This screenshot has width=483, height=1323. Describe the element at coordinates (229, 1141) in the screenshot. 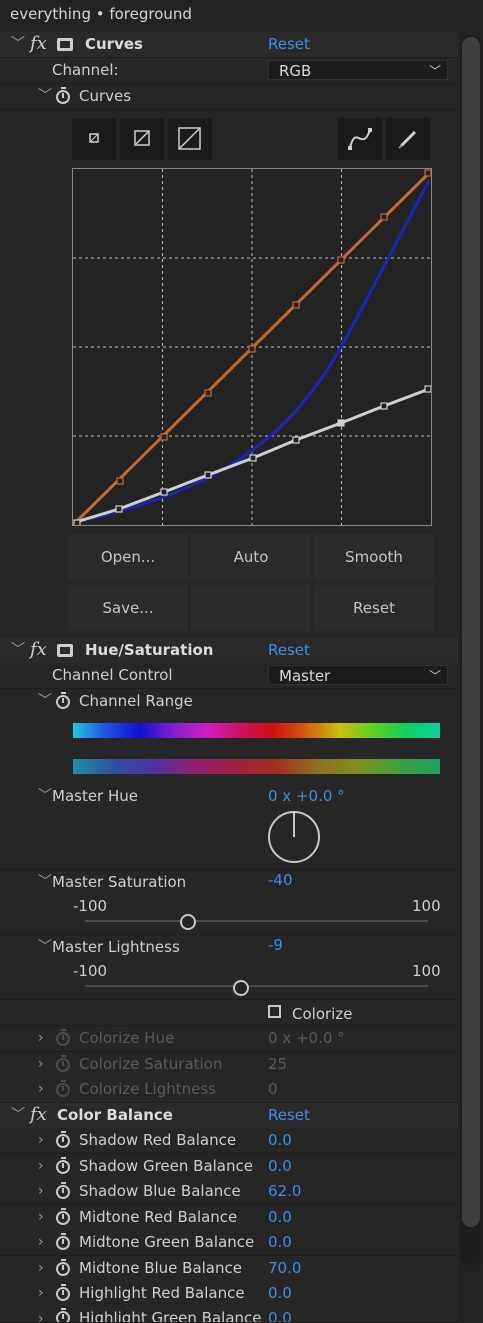

I see `shadow-red-balance-row: › Shadow Red Balance 0.0` at that location.